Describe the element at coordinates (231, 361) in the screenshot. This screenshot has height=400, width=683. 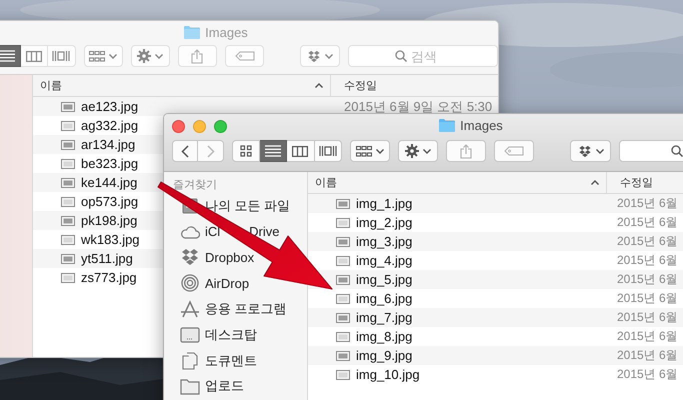
I see `sidebar-item: 도큐멘트` at that location.